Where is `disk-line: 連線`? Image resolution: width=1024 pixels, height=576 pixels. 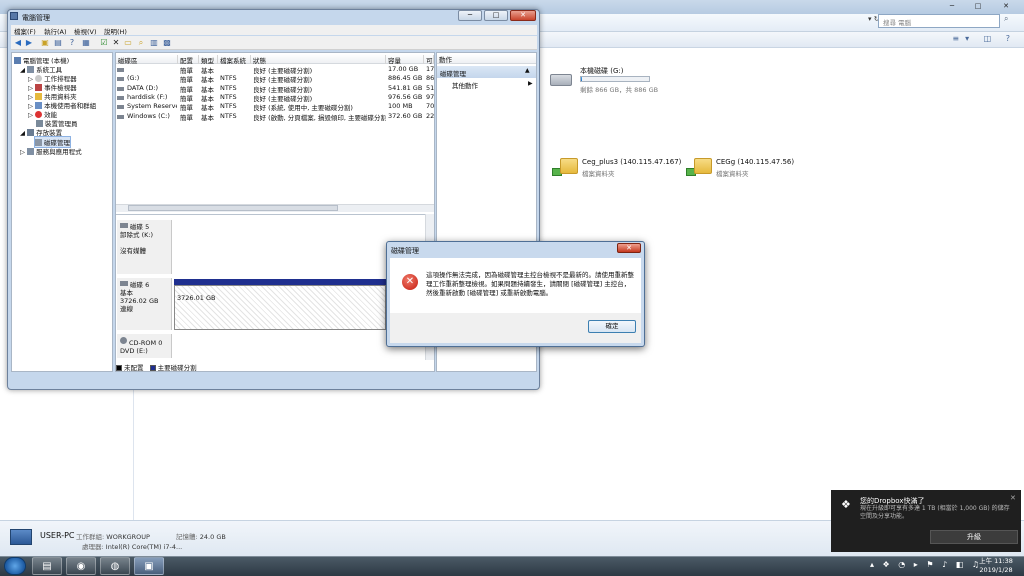
disk-line: 連線 is located at coordinates (126, 309).